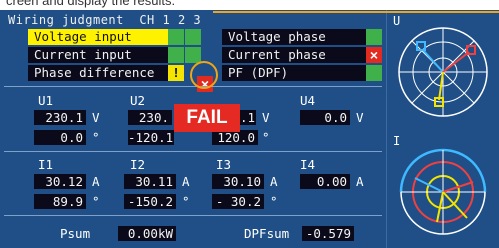 This screenshot has width=499, height=248. I want to click on psum-label: Psum, so click(75, 233).